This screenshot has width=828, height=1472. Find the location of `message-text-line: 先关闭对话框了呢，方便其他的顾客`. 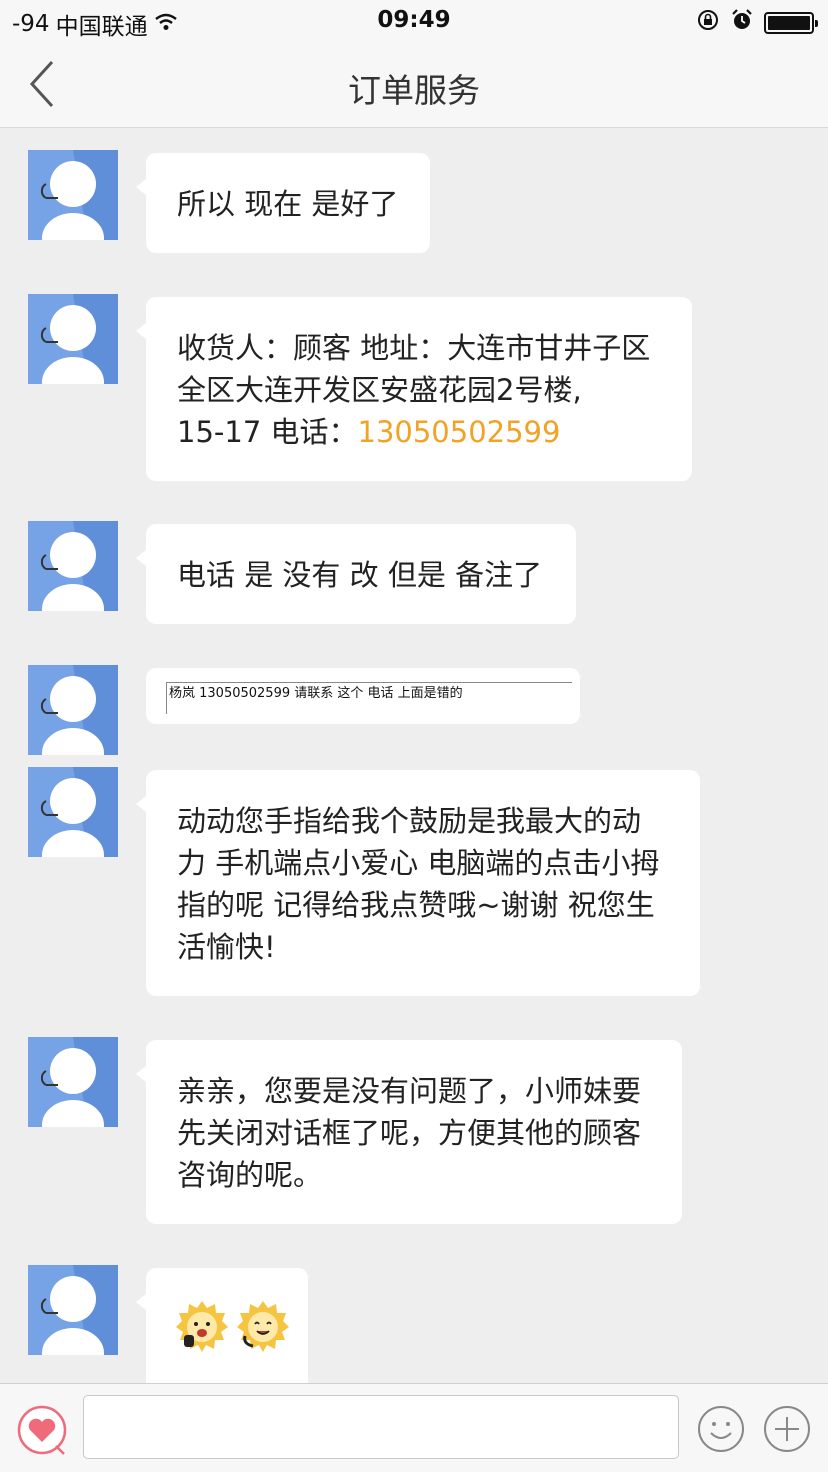

message-text-line: 先关闭对话框了呢，方便其他的顾客 is located at coordinates (409, 1133).